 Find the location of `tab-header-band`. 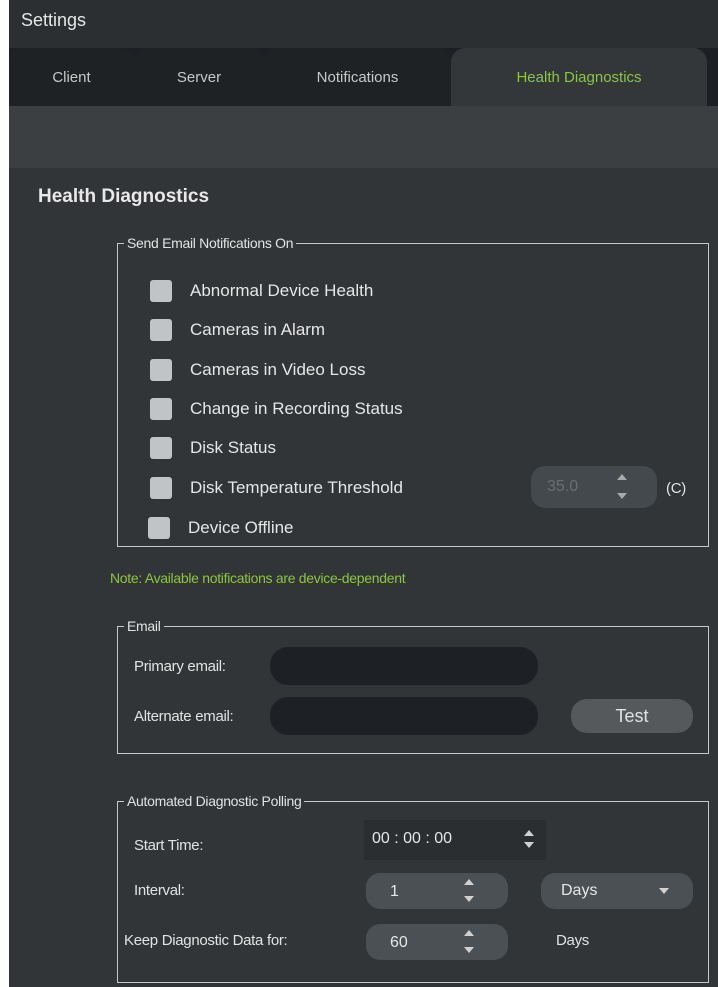

tab-header-band is located at coordinates (363, 137).